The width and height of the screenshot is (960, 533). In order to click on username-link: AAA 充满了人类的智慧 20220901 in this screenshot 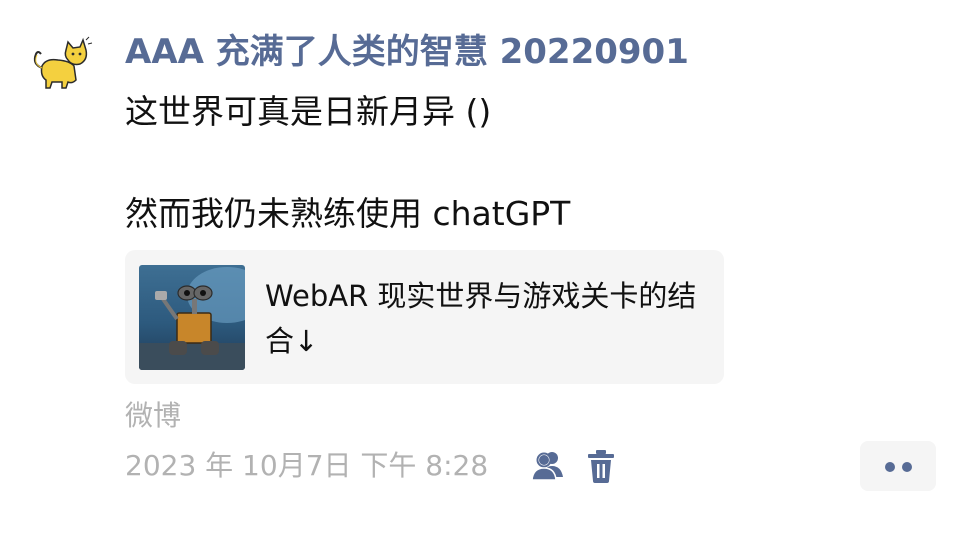, I will do `click(407, 52)`.